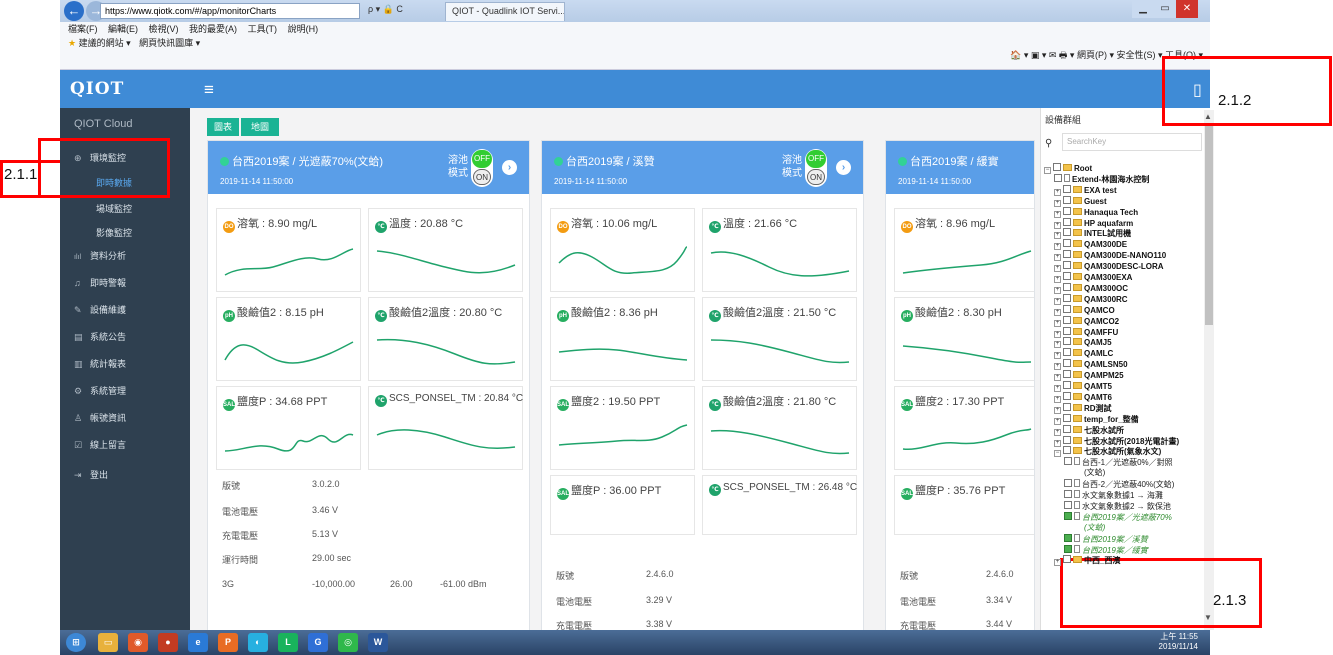 Image resolution: width=1333 pixels, height=655 pixels. Describe the element at coordinates (105, 43) in the screenshot. I see `fav-suggested: 建議的網站 ▾` at that location.